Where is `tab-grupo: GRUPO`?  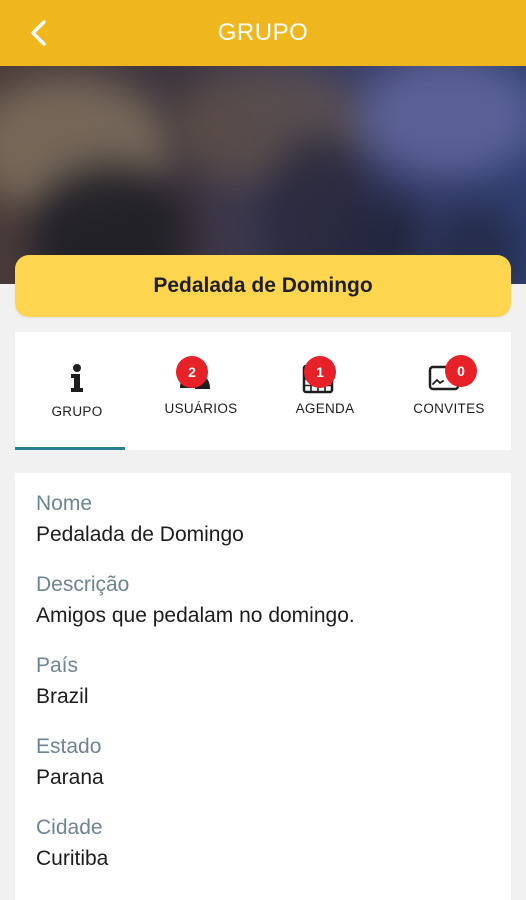 tab-grupo: GRUPO is located at coordinates (77, 391).